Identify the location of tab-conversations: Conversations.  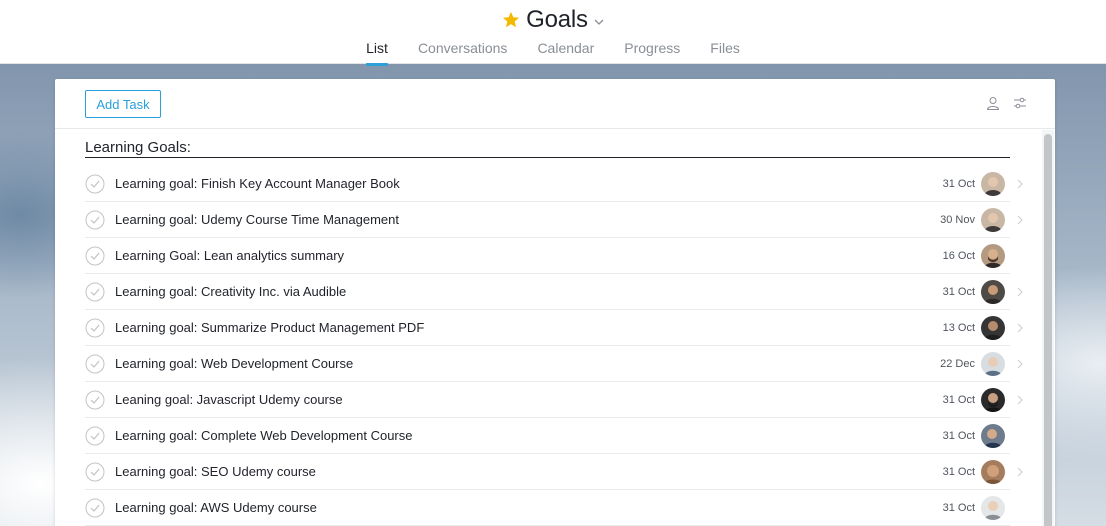
(463, 52).